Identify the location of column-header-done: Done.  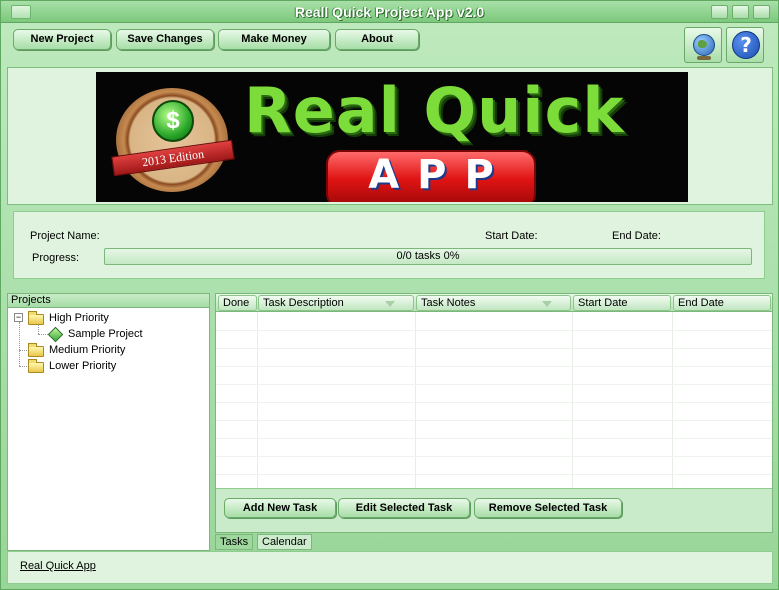
(237, 303).